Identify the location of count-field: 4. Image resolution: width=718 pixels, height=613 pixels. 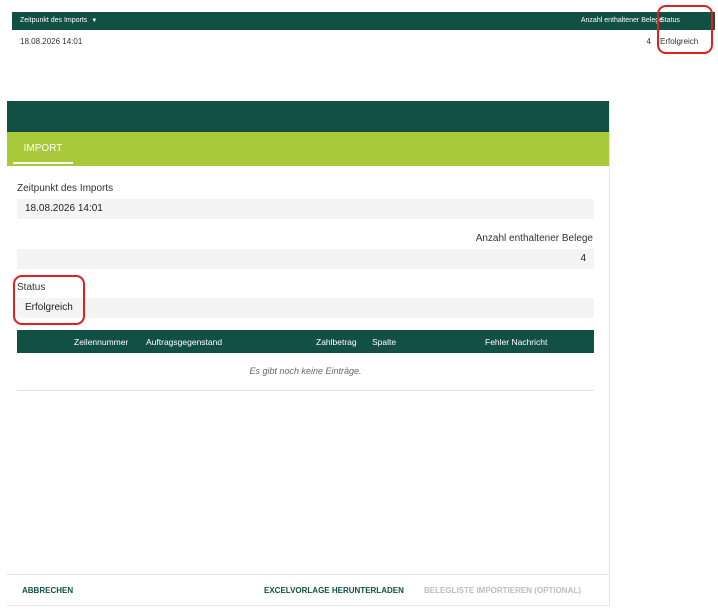
(305, 259).